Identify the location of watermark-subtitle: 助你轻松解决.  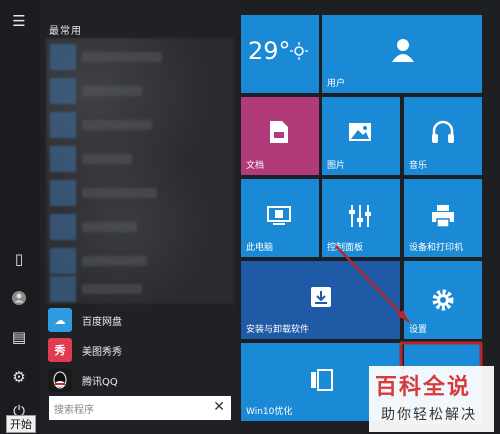
(429, 415).